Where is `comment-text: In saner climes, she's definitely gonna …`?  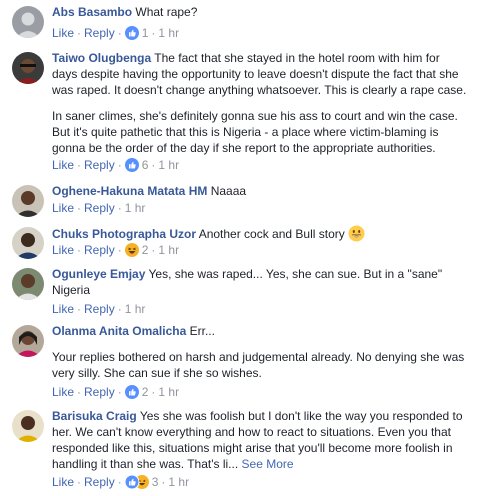
comment-text: In saner climes, she's definitely gonna … is located at coordinates (255, 132).